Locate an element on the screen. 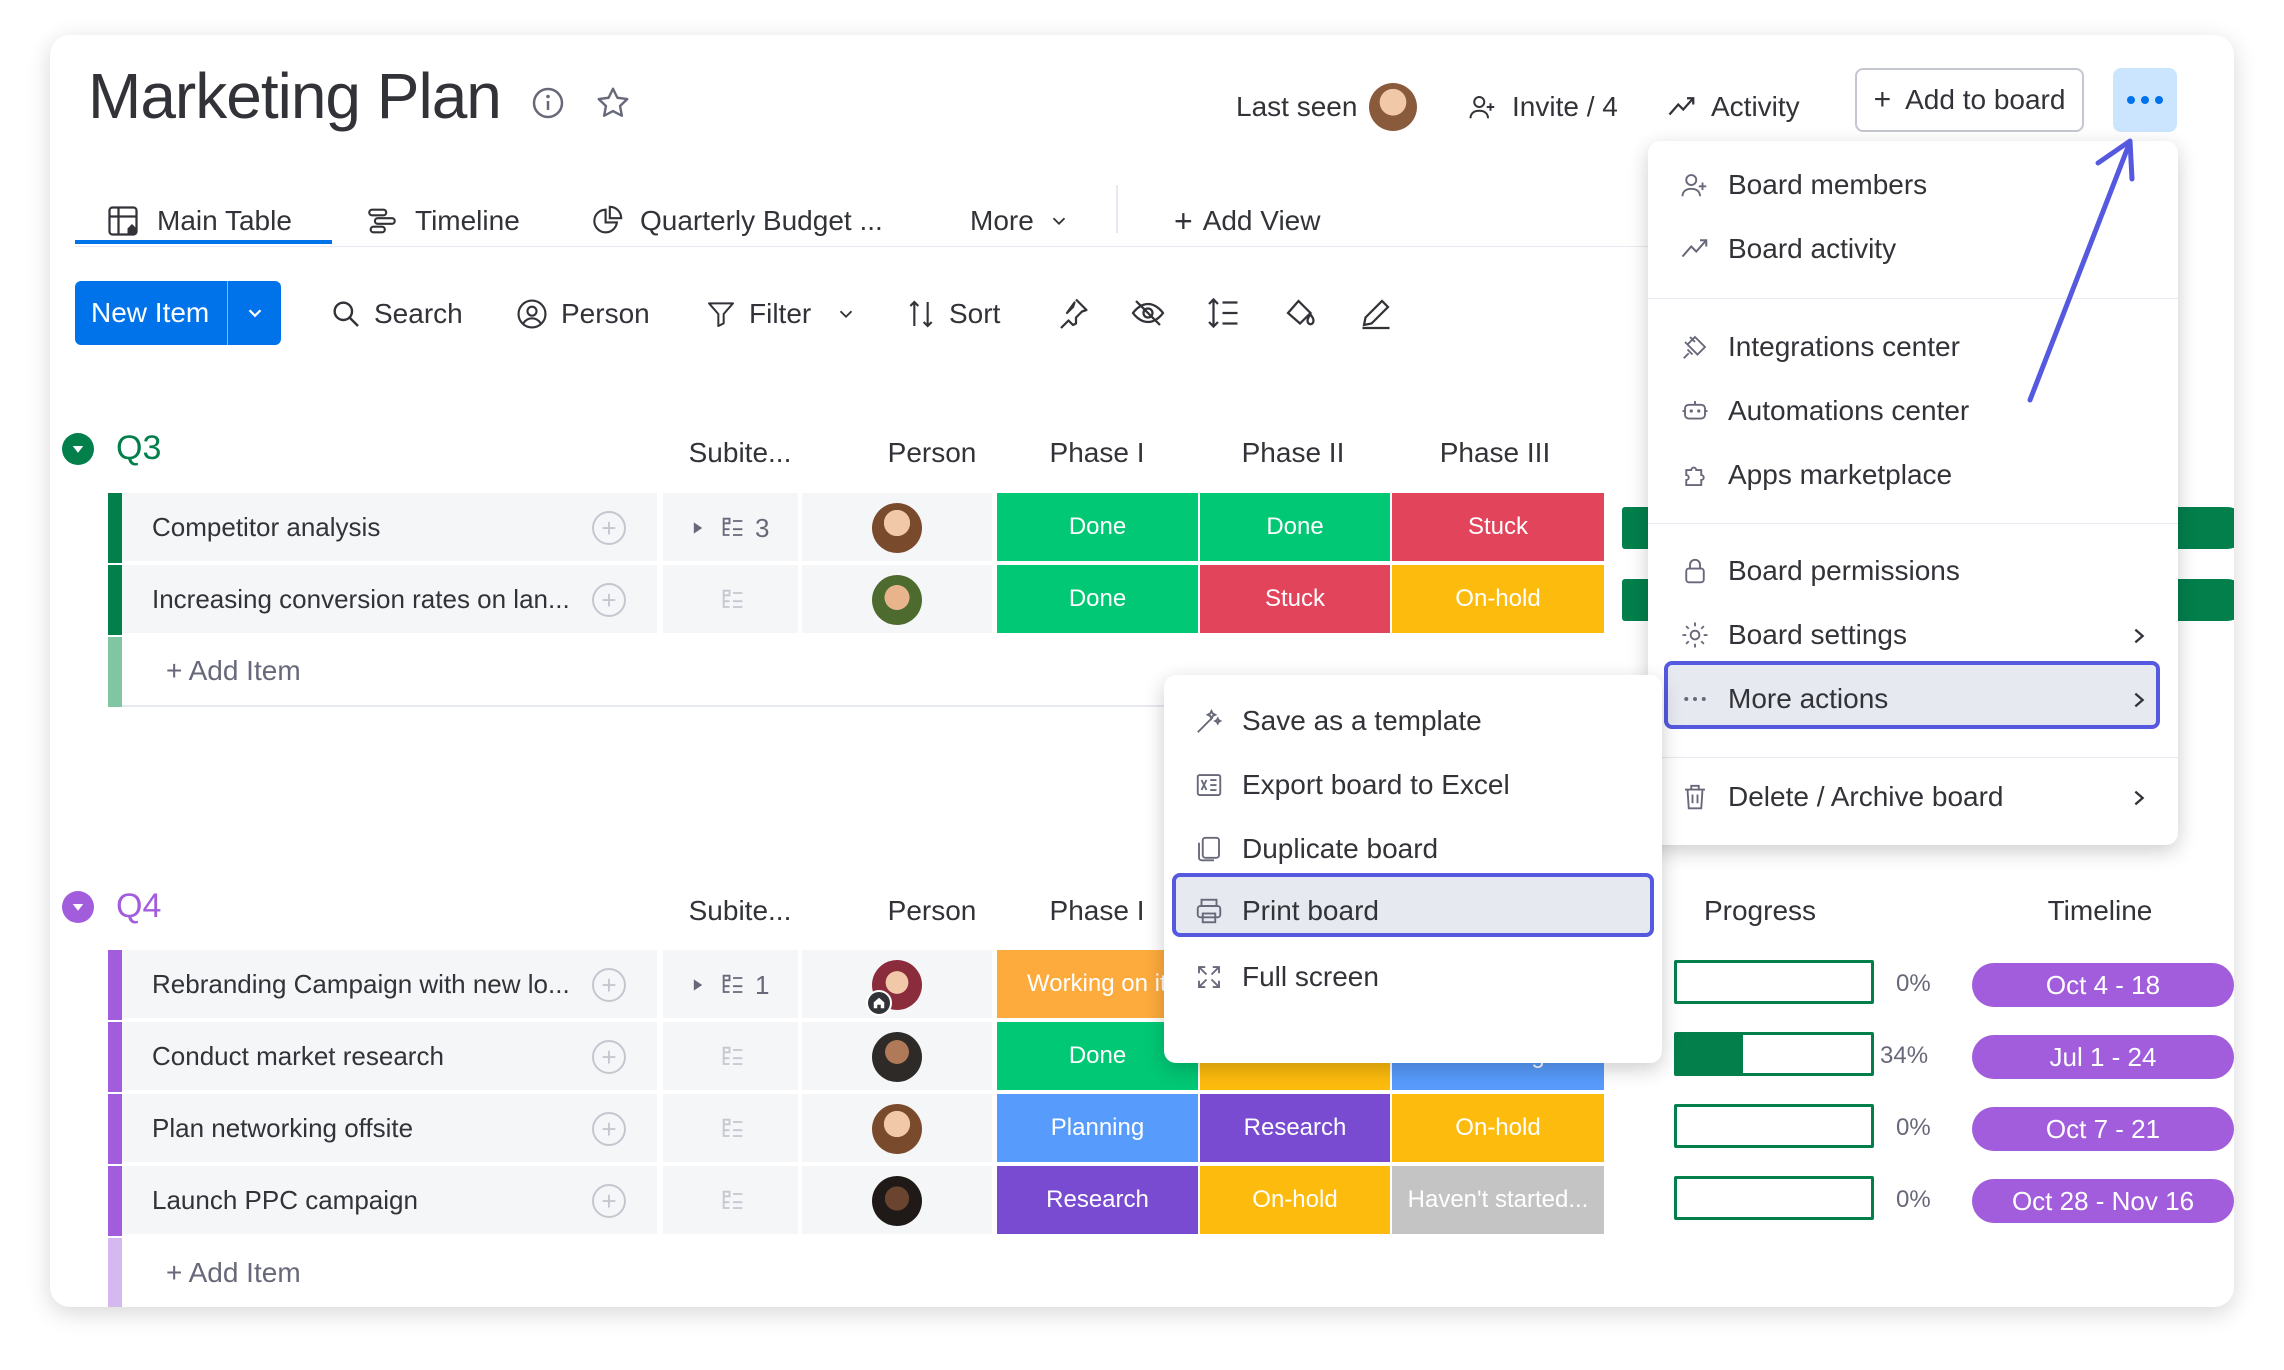 The image size is (2284, 1370). tab-timeline: Timeline is located at coordinates (442, 221).